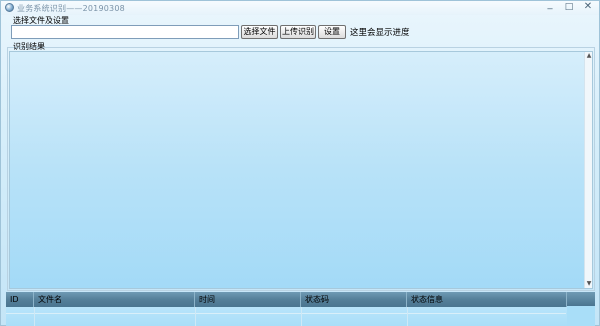 This screenshot has height=326, width=600. Describe the element at coordinates (114, 299) in the screenshot. I see `column-header-filename: 文件名` at that location.